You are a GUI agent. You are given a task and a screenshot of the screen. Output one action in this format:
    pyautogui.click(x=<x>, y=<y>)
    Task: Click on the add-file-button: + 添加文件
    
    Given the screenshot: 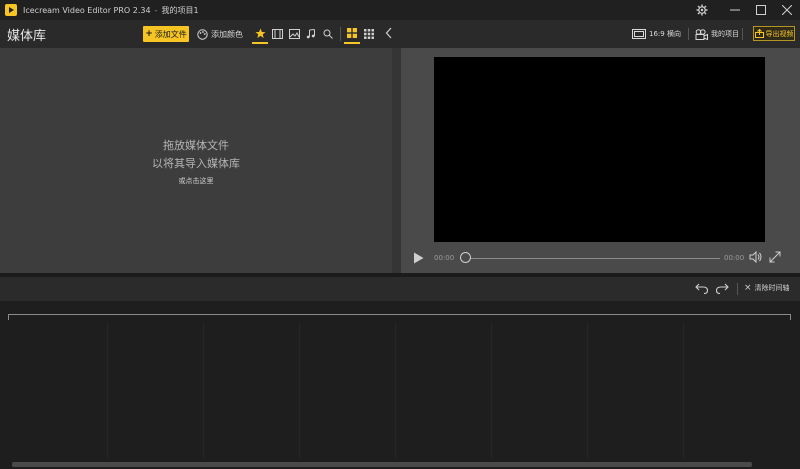 What is the action you would take?
    pyautogui.click(x=166, y=34)
    